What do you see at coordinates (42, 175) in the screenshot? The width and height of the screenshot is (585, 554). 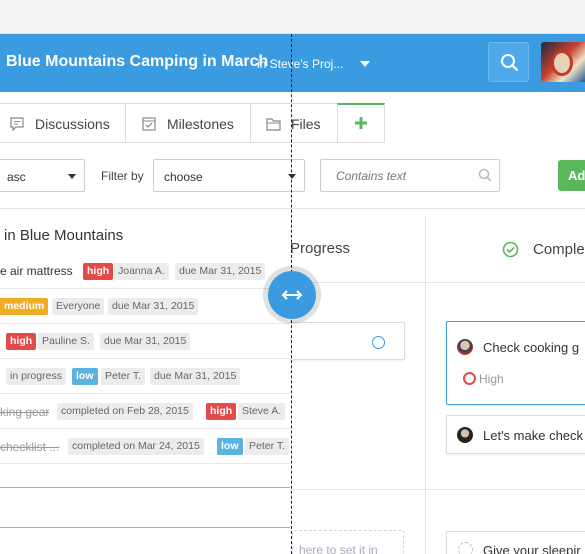 I see `sort-select: asc` at bounding box center [42, 175].